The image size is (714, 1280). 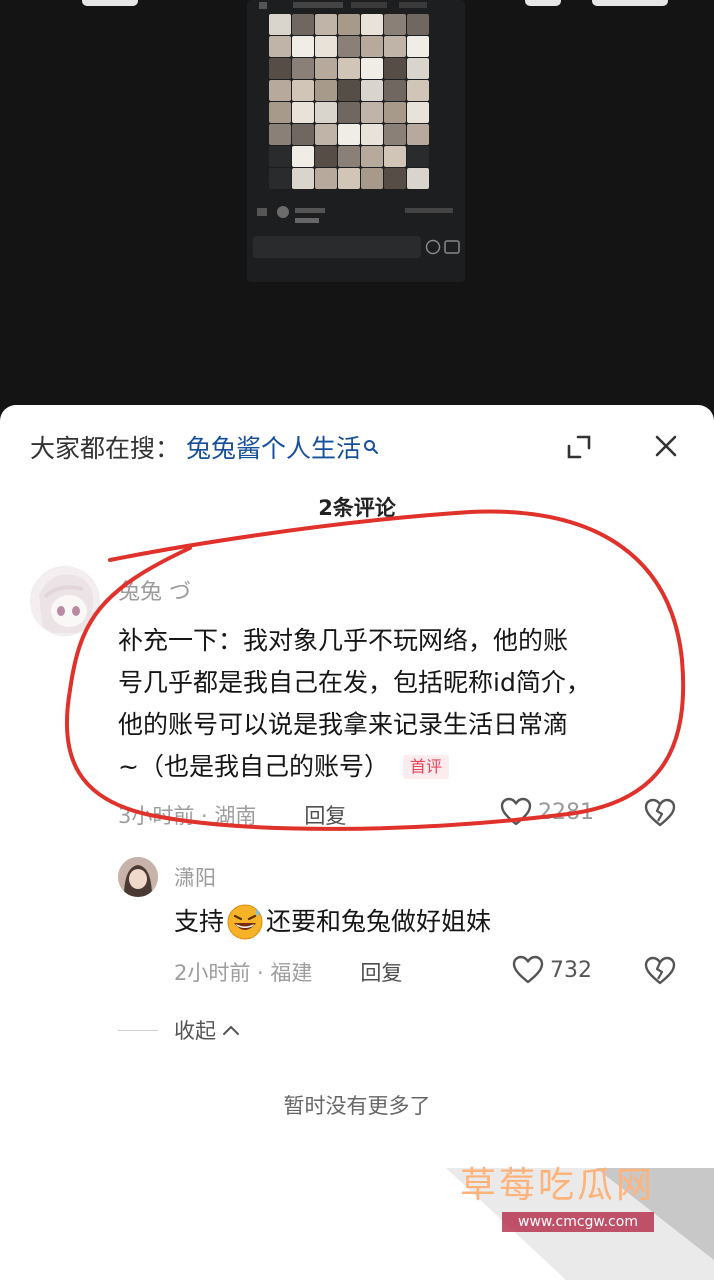 What do you see at coordinates (571, 970) in the screenshot?
I see `reply-like-count: 732` at bounding box center [571, 970].